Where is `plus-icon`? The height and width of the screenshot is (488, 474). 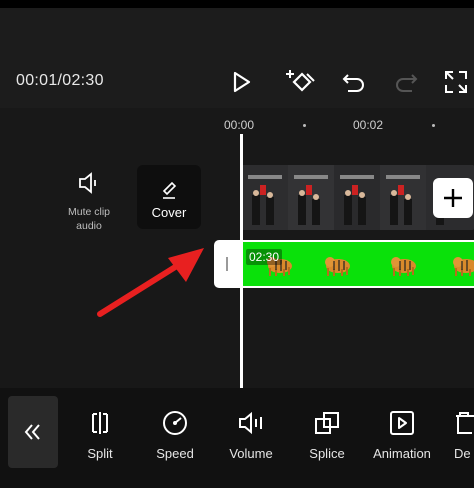
plus-icon is located at coordinates (453, 198).